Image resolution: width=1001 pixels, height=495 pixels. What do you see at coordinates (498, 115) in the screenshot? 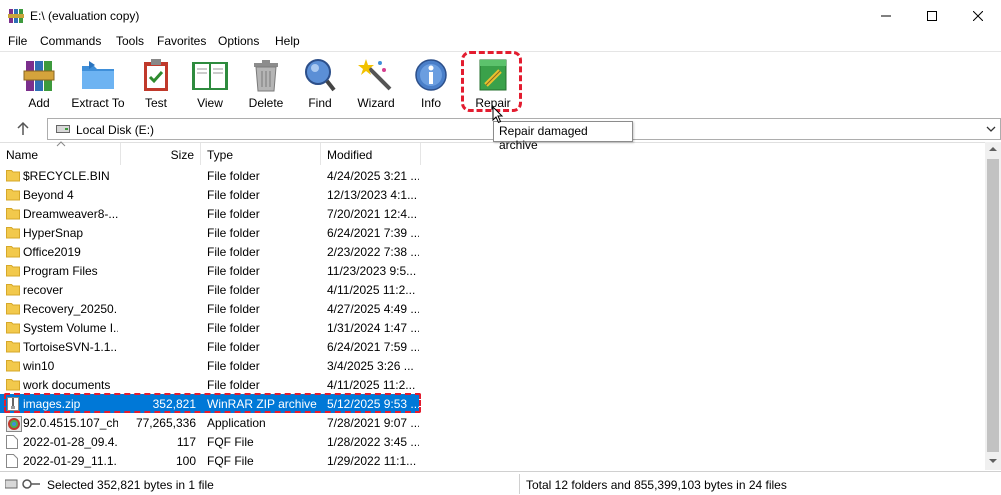
I see `mouse-cursor-icon` at bounding box center [498, 115].